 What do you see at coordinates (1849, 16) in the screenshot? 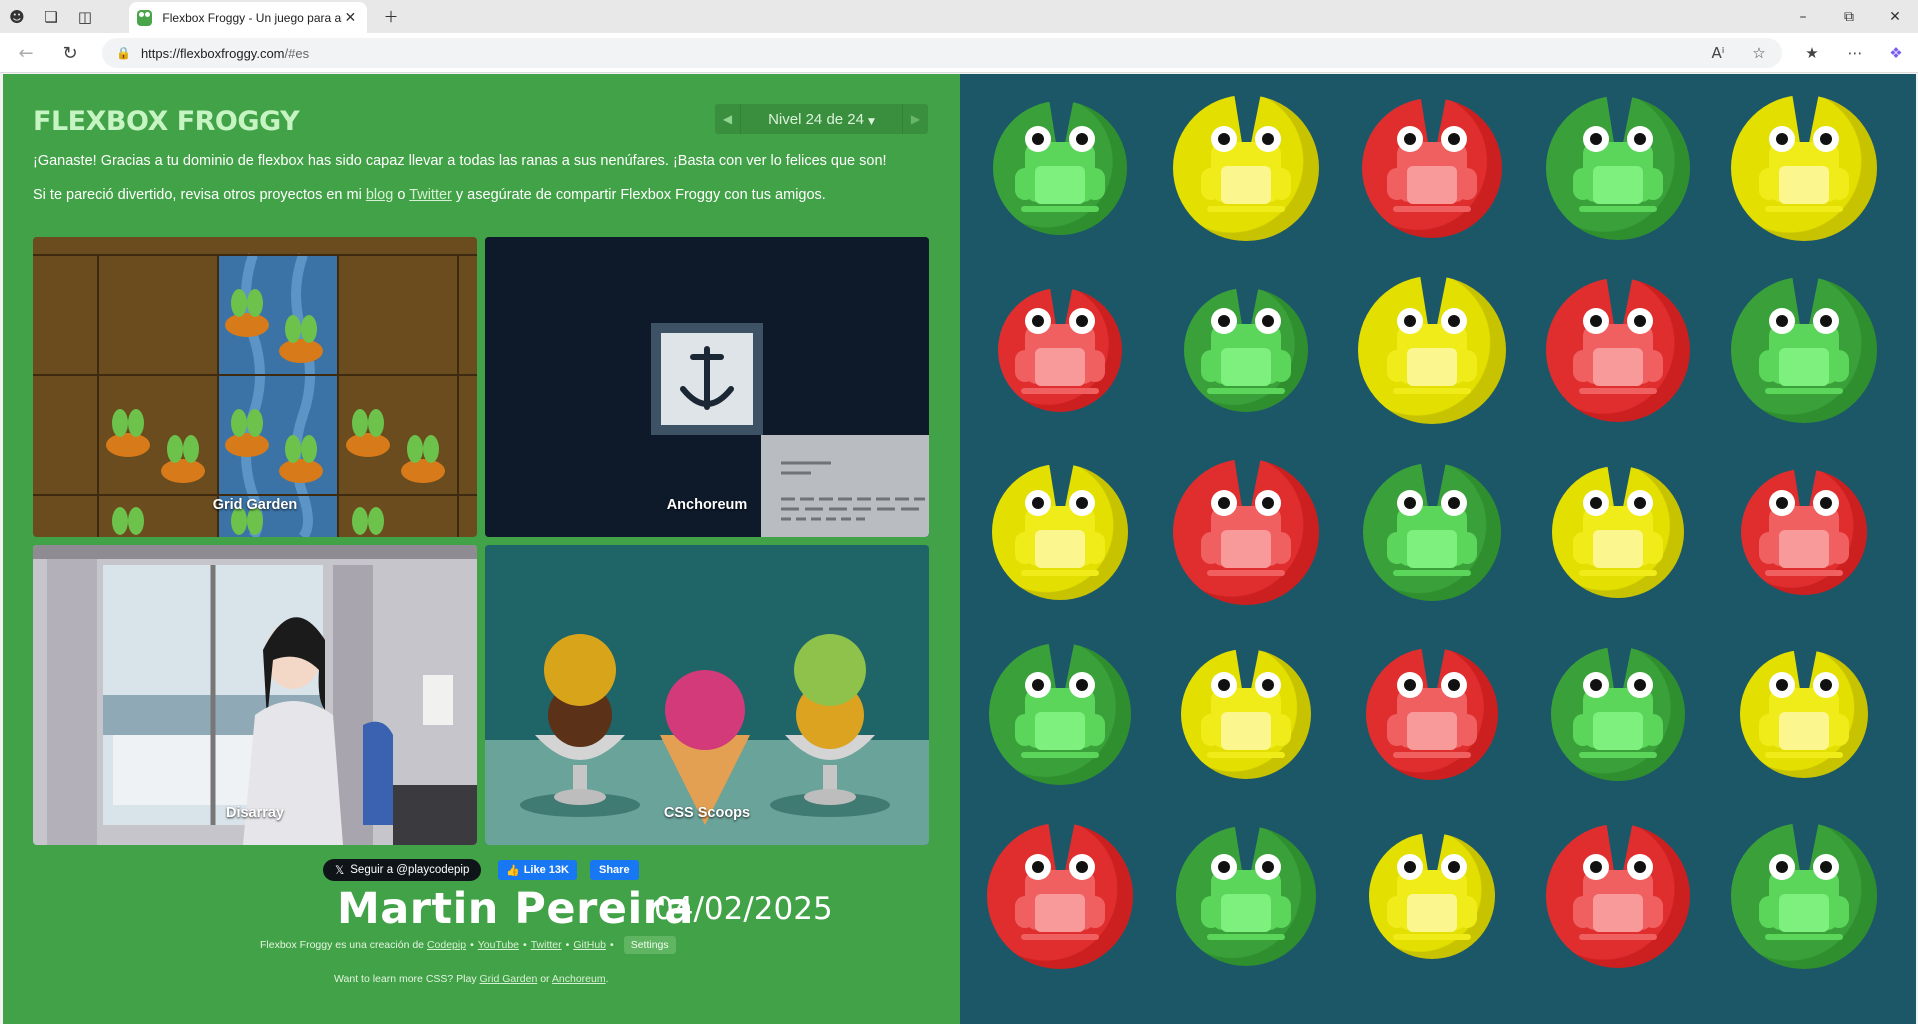
I see `restore-icon: ⧉` at bounding box center [1849, 16].